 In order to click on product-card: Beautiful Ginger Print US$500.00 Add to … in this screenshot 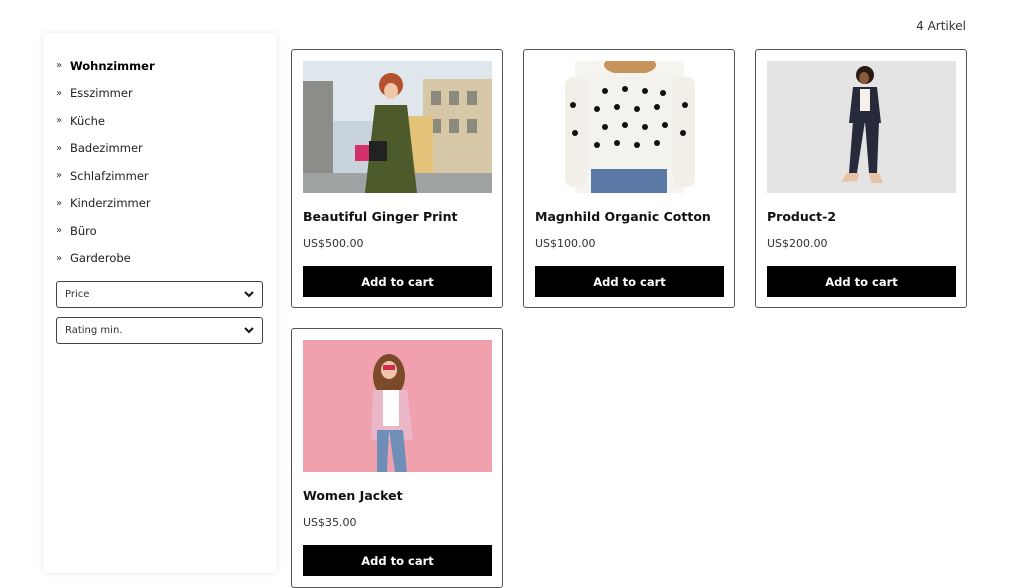, I will do `click(397, 178)`.